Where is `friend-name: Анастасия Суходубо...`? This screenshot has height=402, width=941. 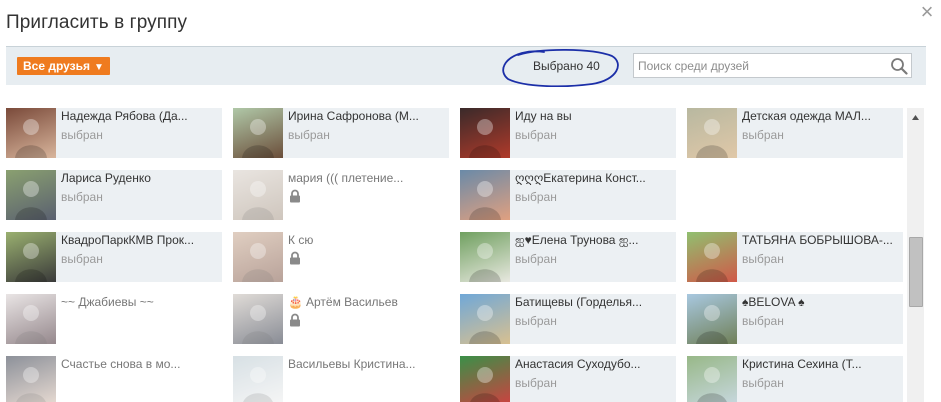 friend-name: Анастасия Суходубо... is located at coordinates (578, 364).